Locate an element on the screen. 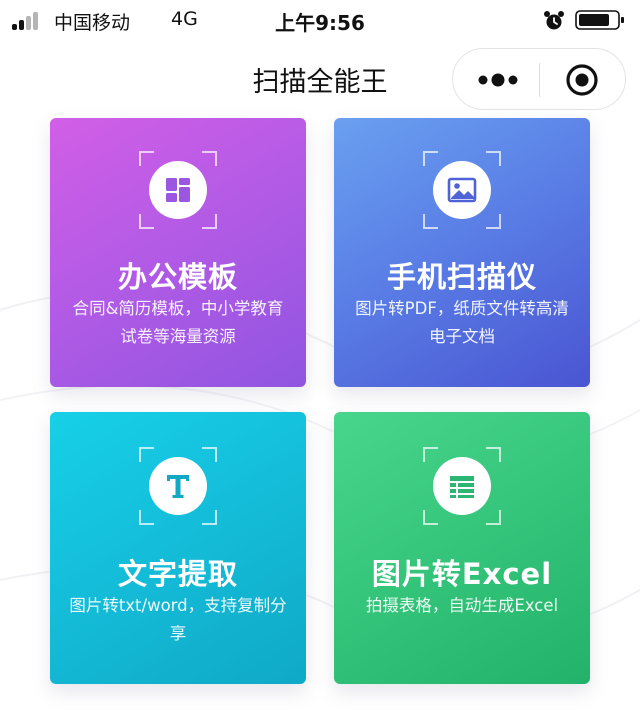 Image resolution: width=640 pixels, height=716 pixels. status-bar: 中国移动 4G 上午9:56 is located at coordinates (320, 20).